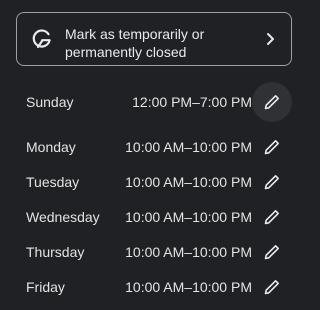 The height and width of the screenshot is (310, 320). What do you see at coordinates (53, 182) in the screenshot?
I see `day-label: Tuesday` at bounding box center [53, 182].